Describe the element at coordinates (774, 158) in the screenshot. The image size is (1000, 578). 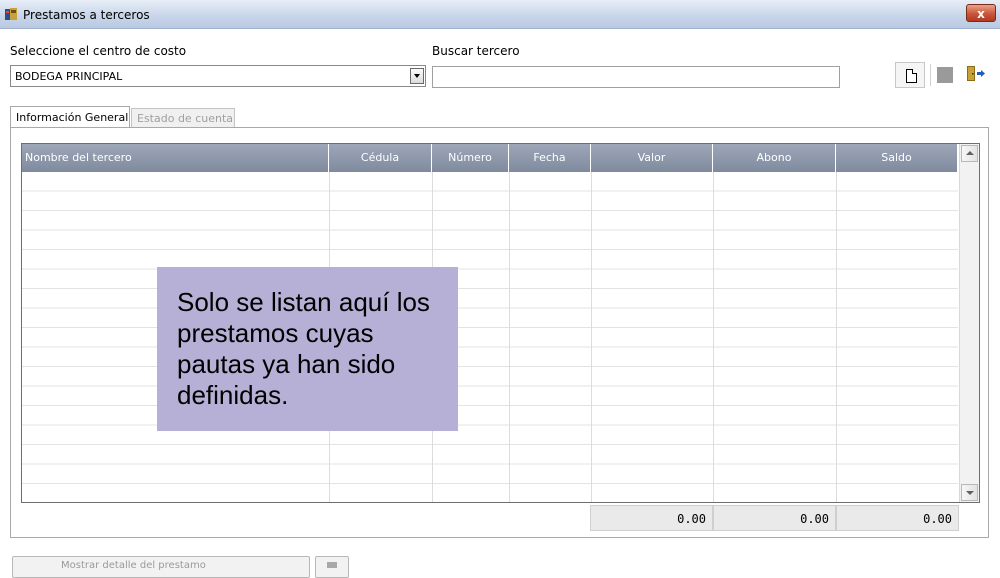
I see `column-header-abono: Abono` at that location.